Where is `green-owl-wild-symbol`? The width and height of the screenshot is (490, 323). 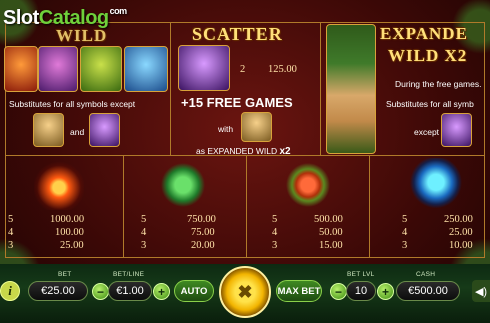
green-owl-wild-symbol is located at coordinates (101, 69).